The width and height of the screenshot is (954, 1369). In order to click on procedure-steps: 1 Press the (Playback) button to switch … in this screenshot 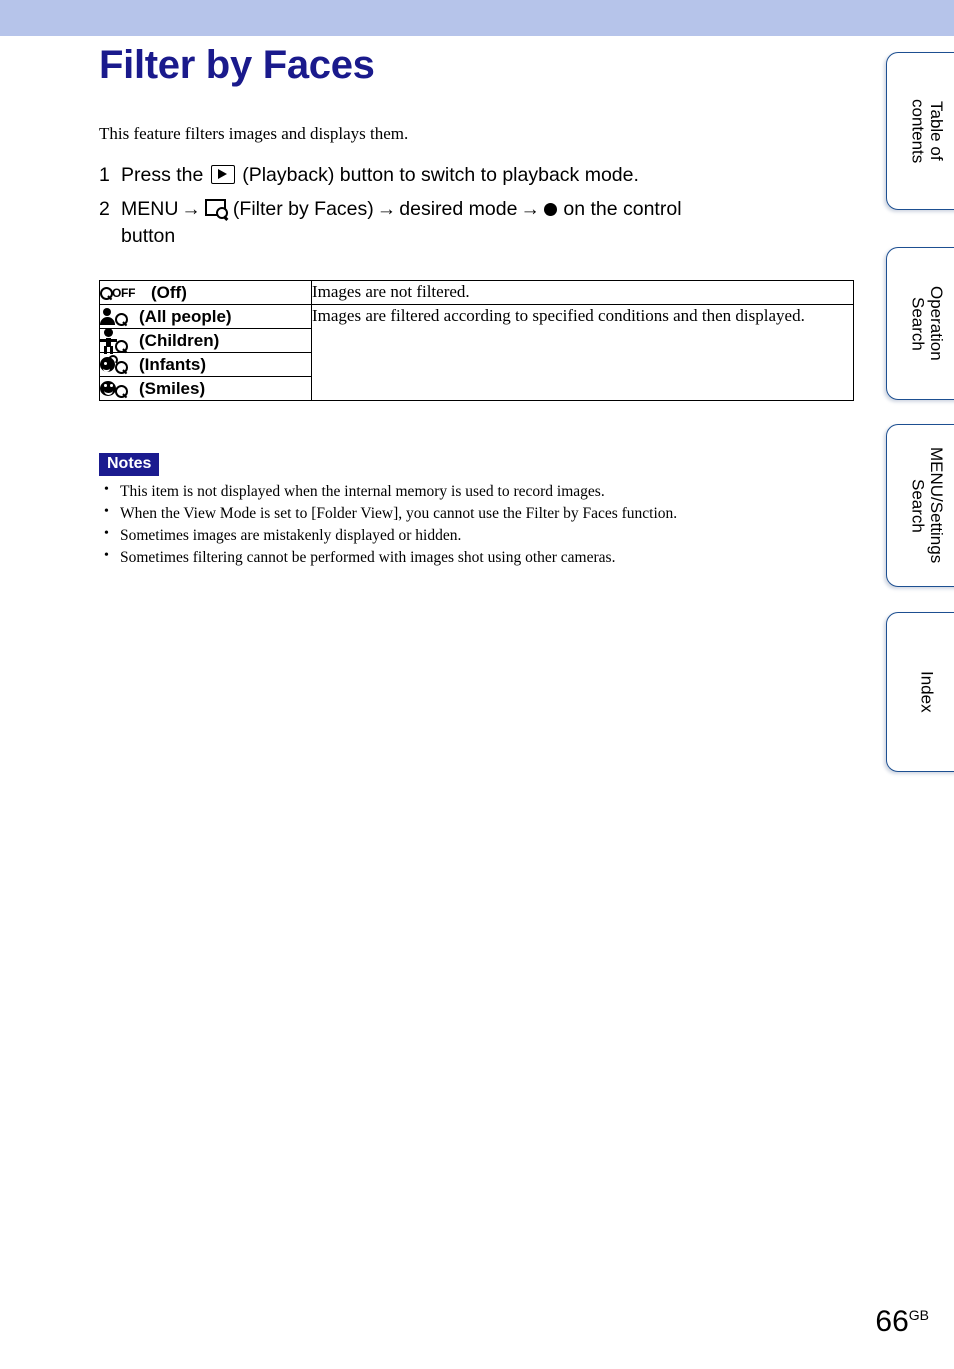, I will do `click(477, 209)`.